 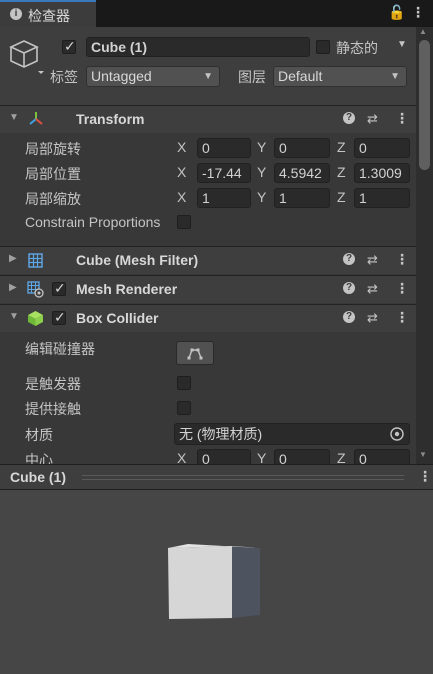 What do you see at coordinates (184, 383) in the screenshot?
I see `is-trigger-checkbox` at bounding box center [184, 383].